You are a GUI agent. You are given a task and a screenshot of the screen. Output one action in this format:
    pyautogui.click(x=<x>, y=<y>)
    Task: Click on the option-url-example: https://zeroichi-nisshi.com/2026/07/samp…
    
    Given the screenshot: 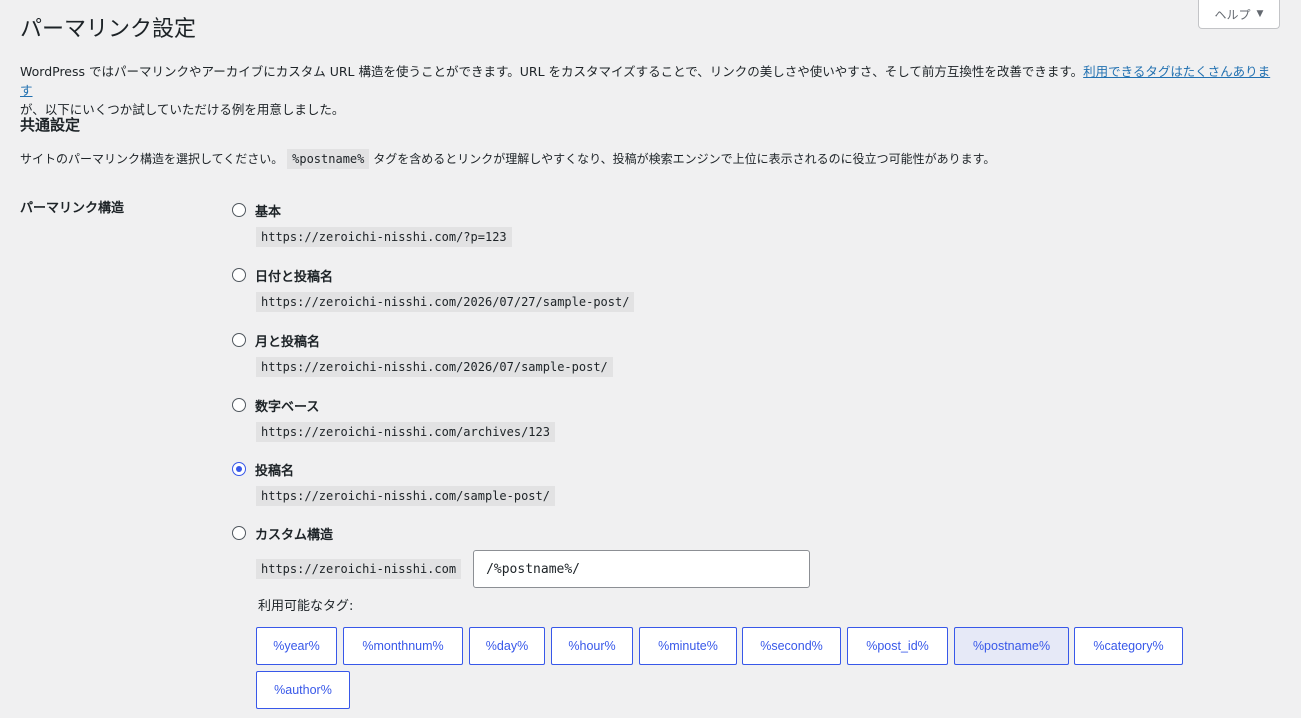 What is the action you would take?
    pyautogui.click(x=434, y=367)
    